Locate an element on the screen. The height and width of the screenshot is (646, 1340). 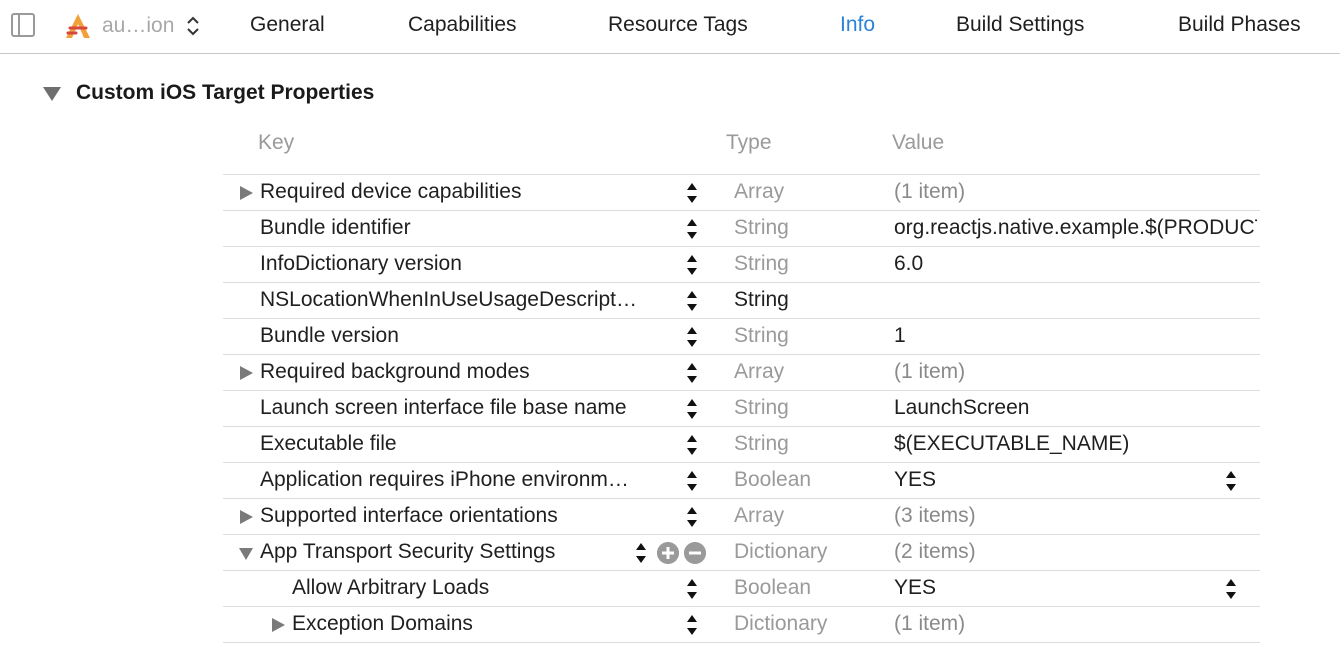
plist-row: Executable file String $(EXECUTABLE_NAME) is located at coordinates (741, 444).